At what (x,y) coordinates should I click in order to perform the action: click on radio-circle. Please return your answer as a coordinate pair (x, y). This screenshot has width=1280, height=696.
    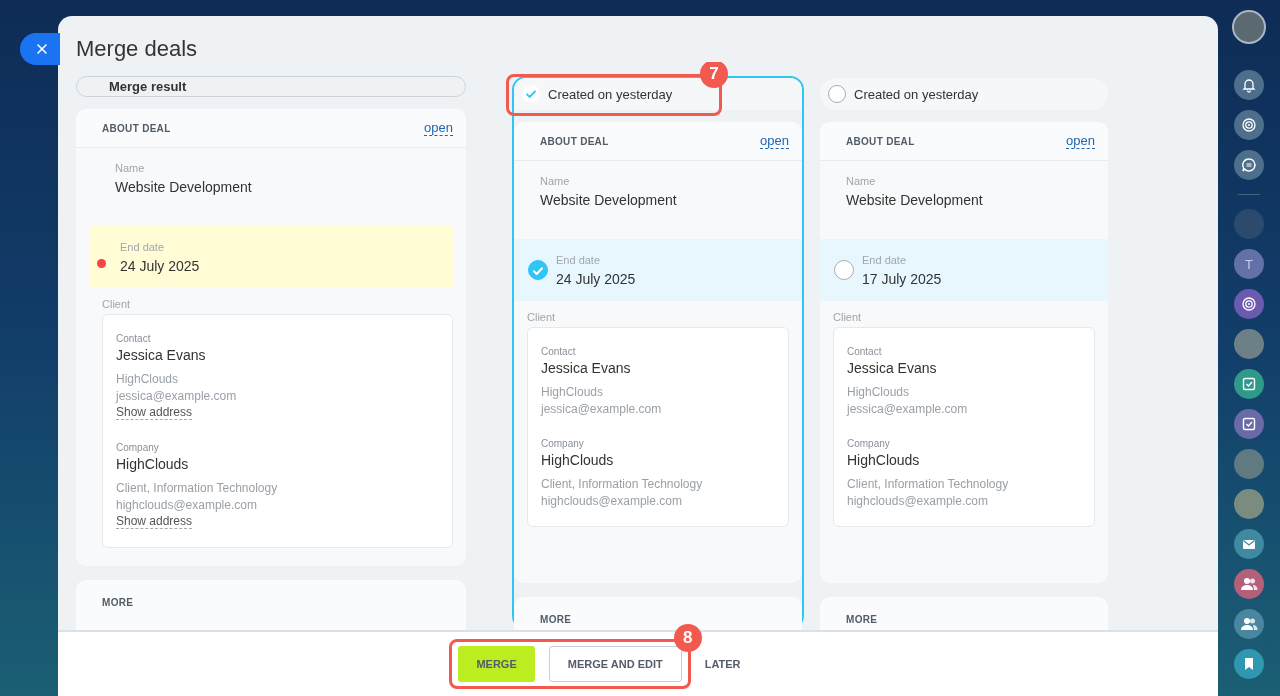
    Looking at the image, I should click on (837, 94).